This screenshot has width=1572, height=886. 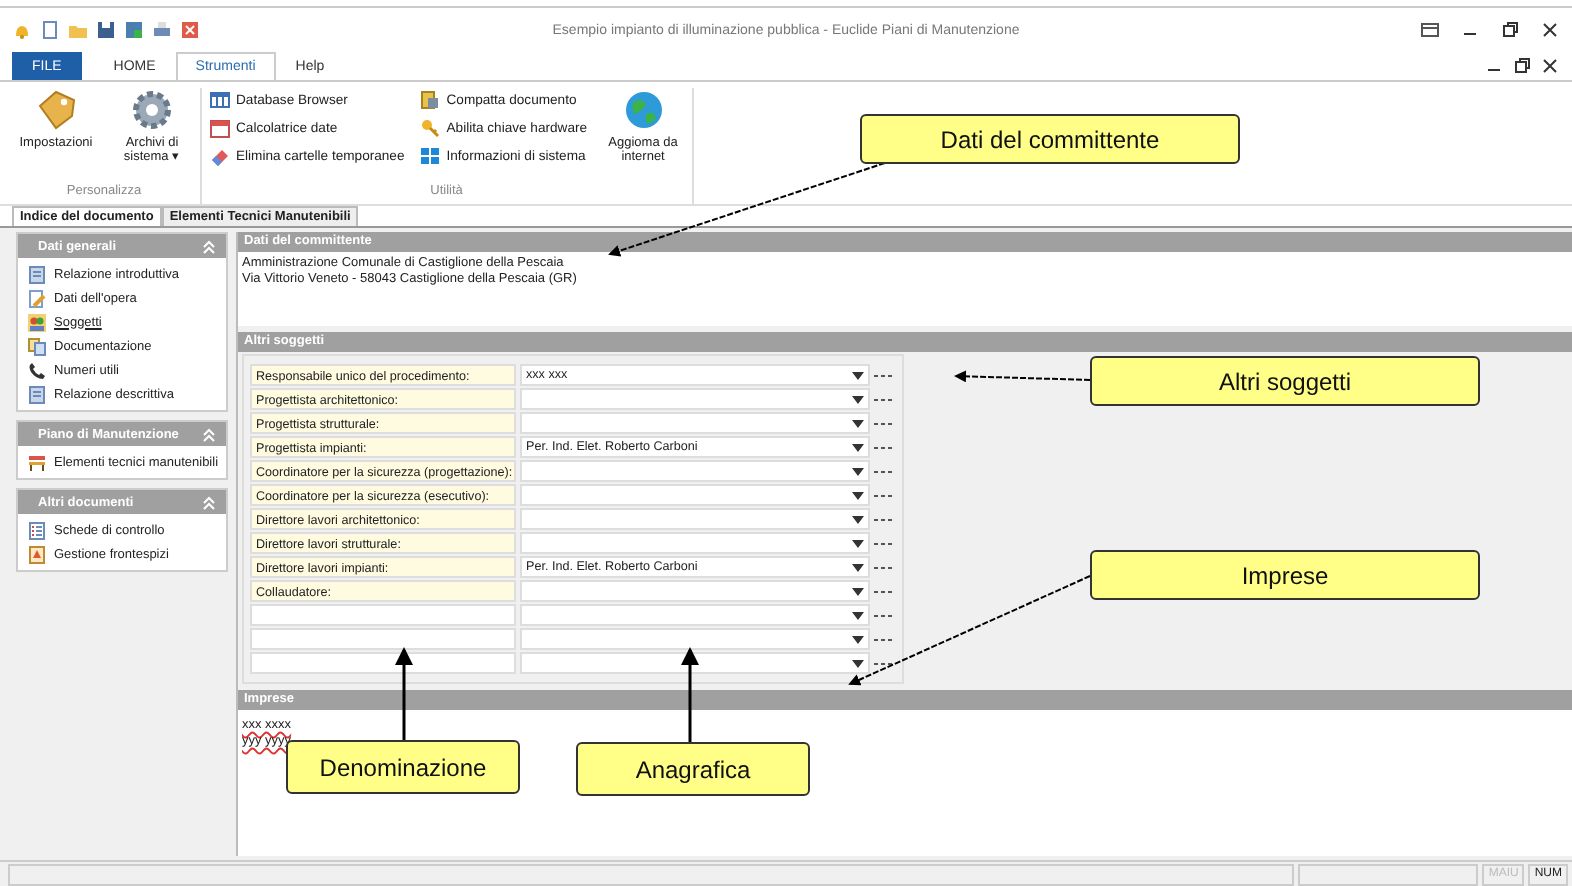 I want to click on tag-icon, so click(x=56, y=110).